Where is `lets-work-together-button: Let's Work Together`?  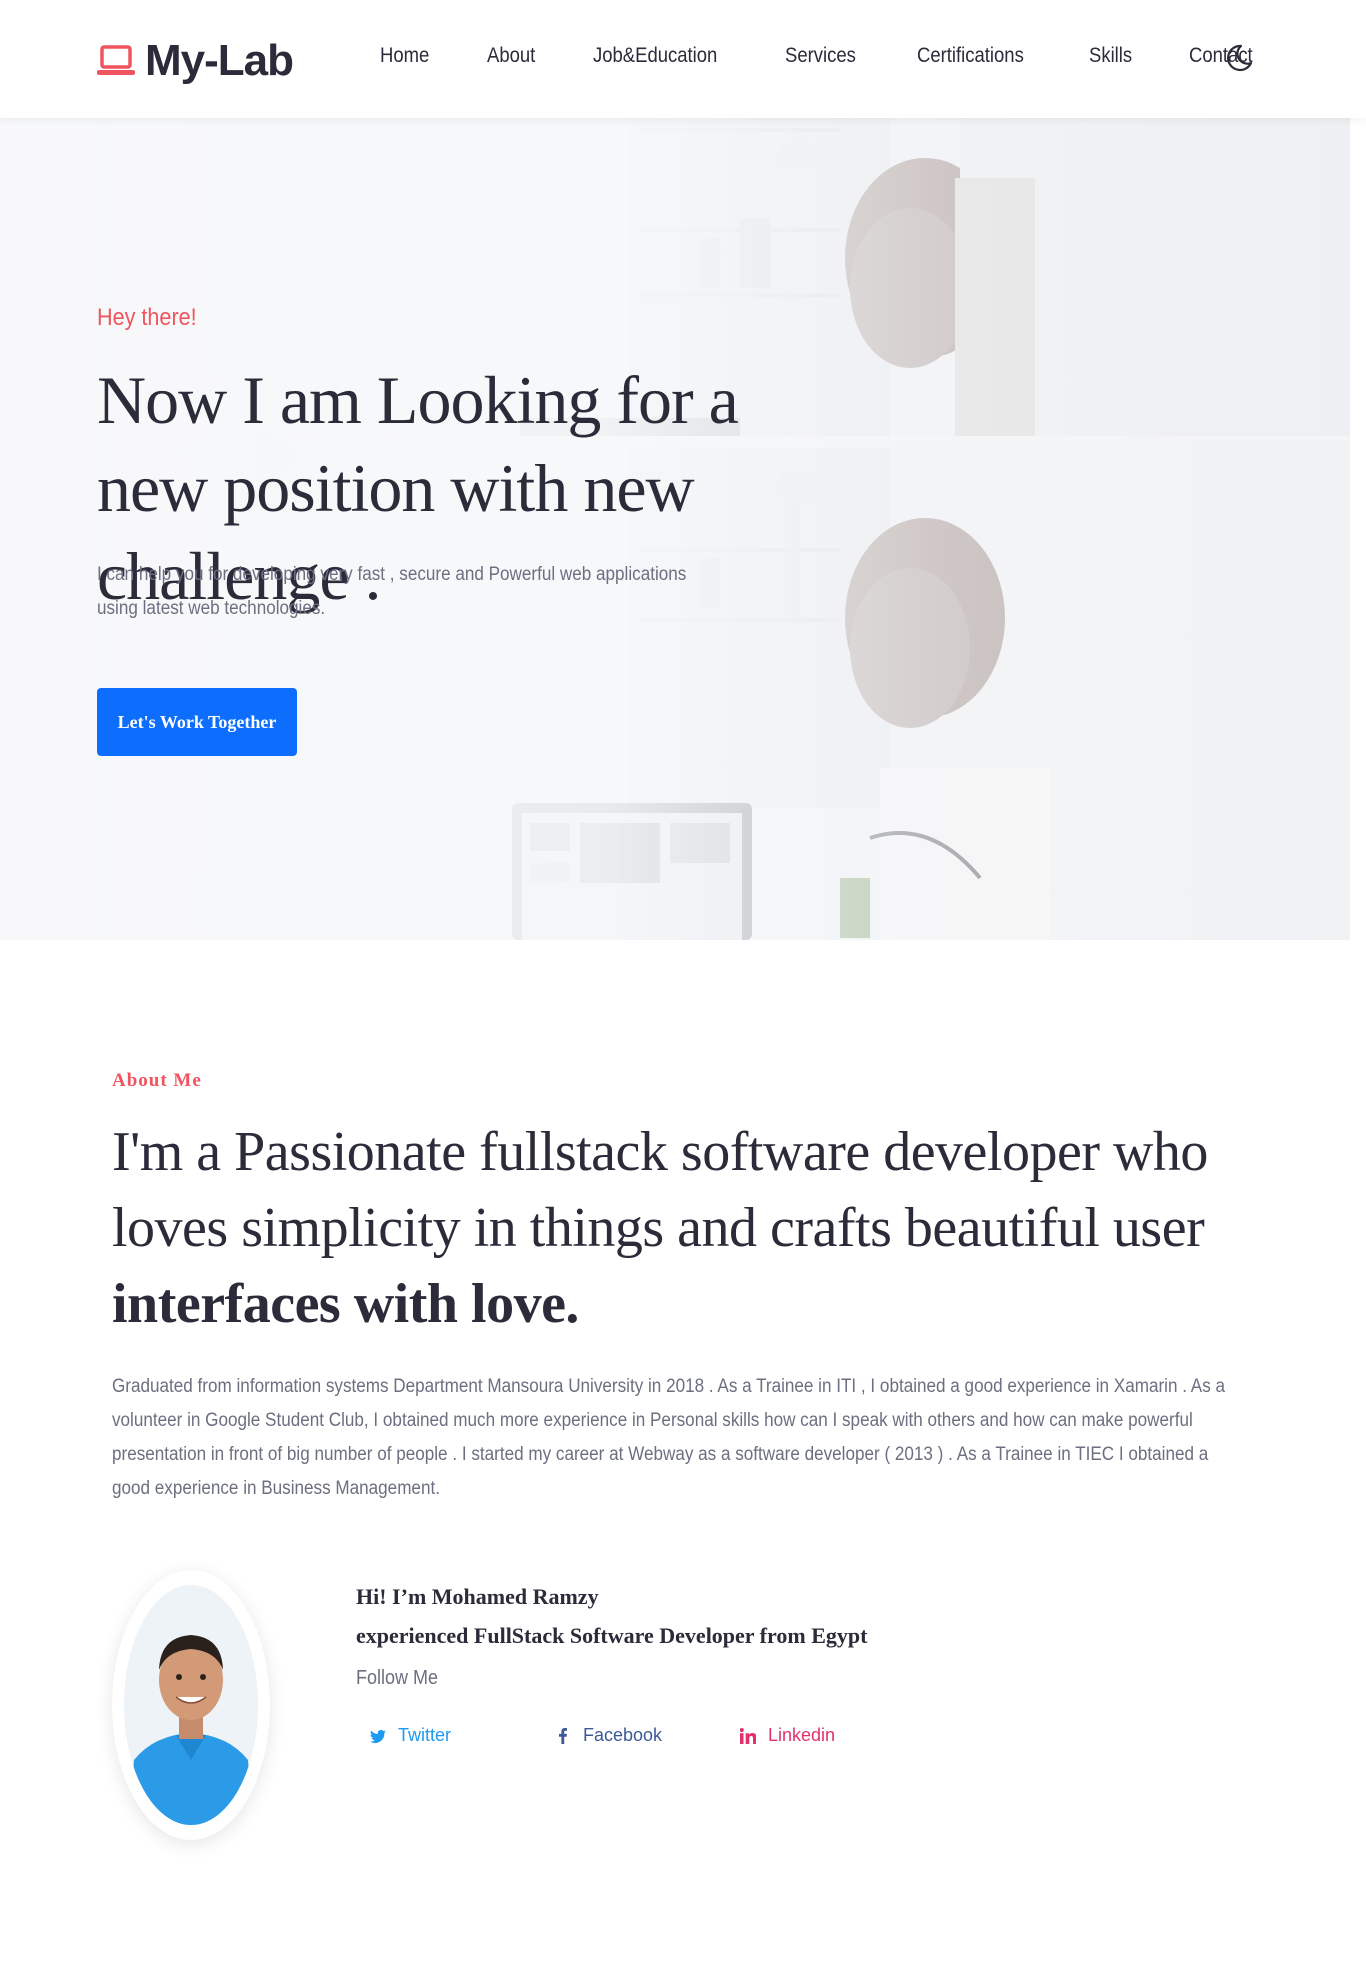 lets-work-together-button: Let's Work Together is located at coordinates (197, 722).